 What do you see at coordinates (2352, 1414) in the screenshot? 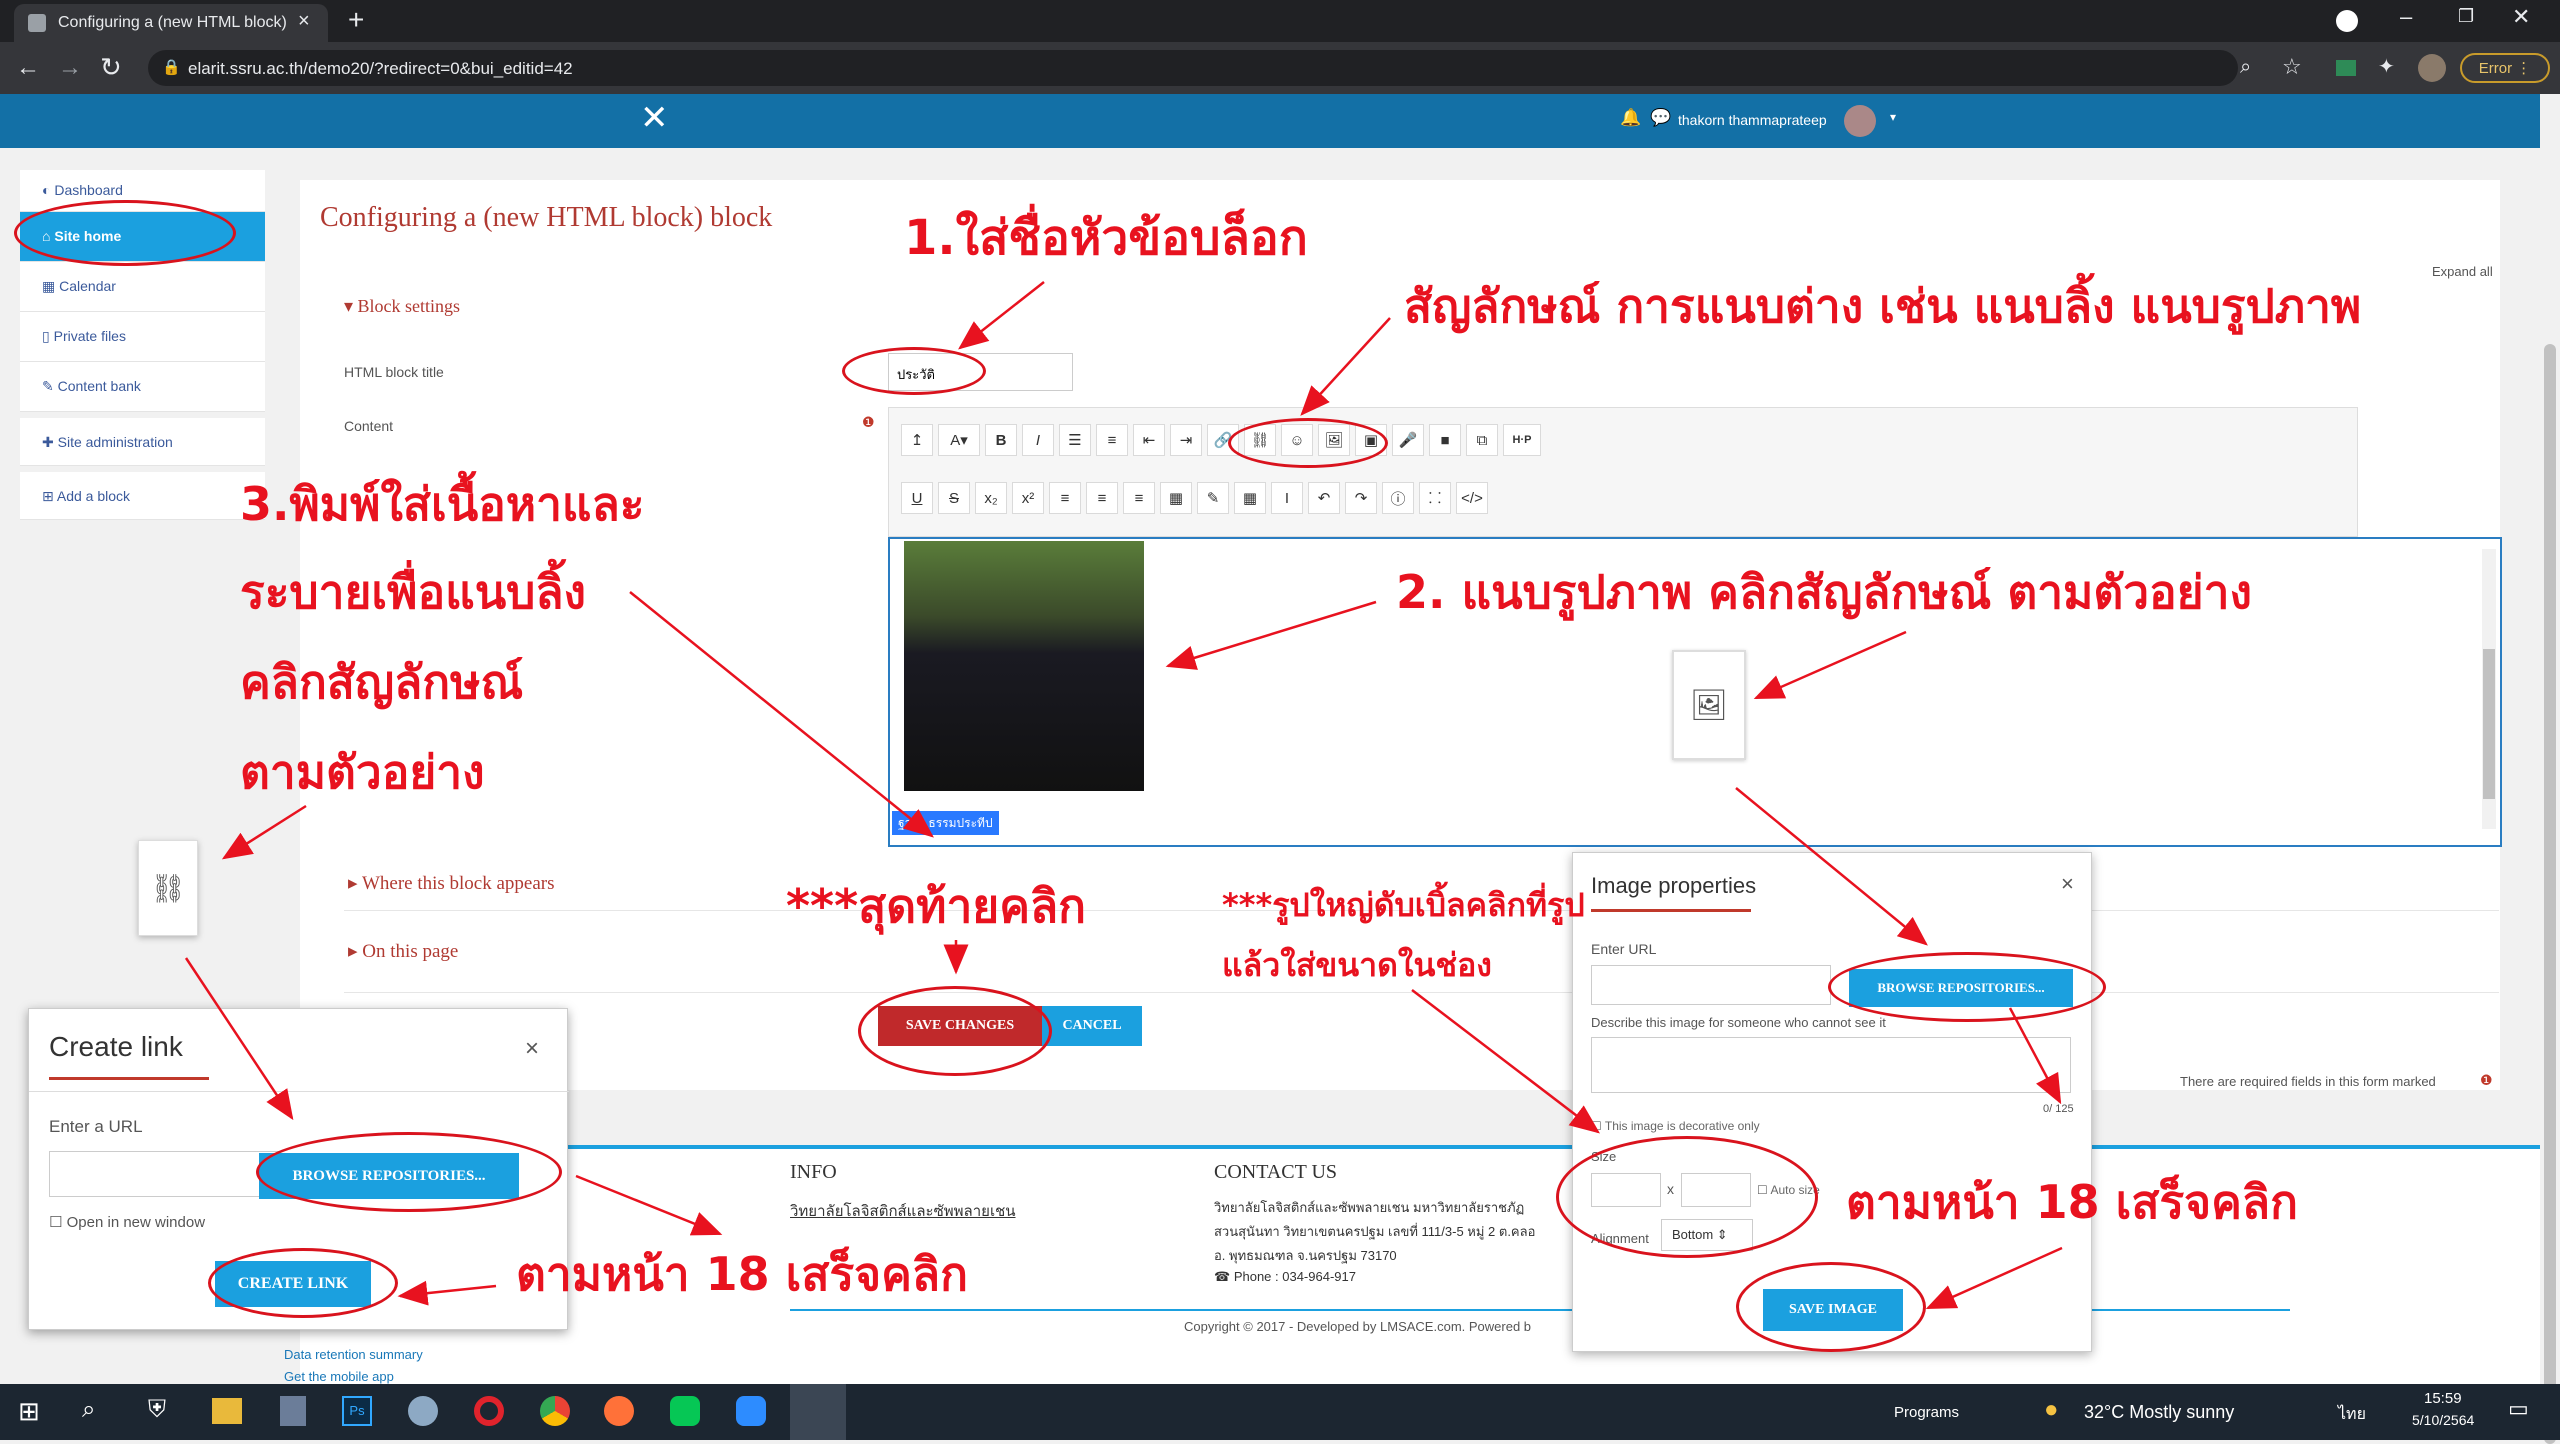
I see `language-indicator: ไทย` at bounding box center [2352, 1414].